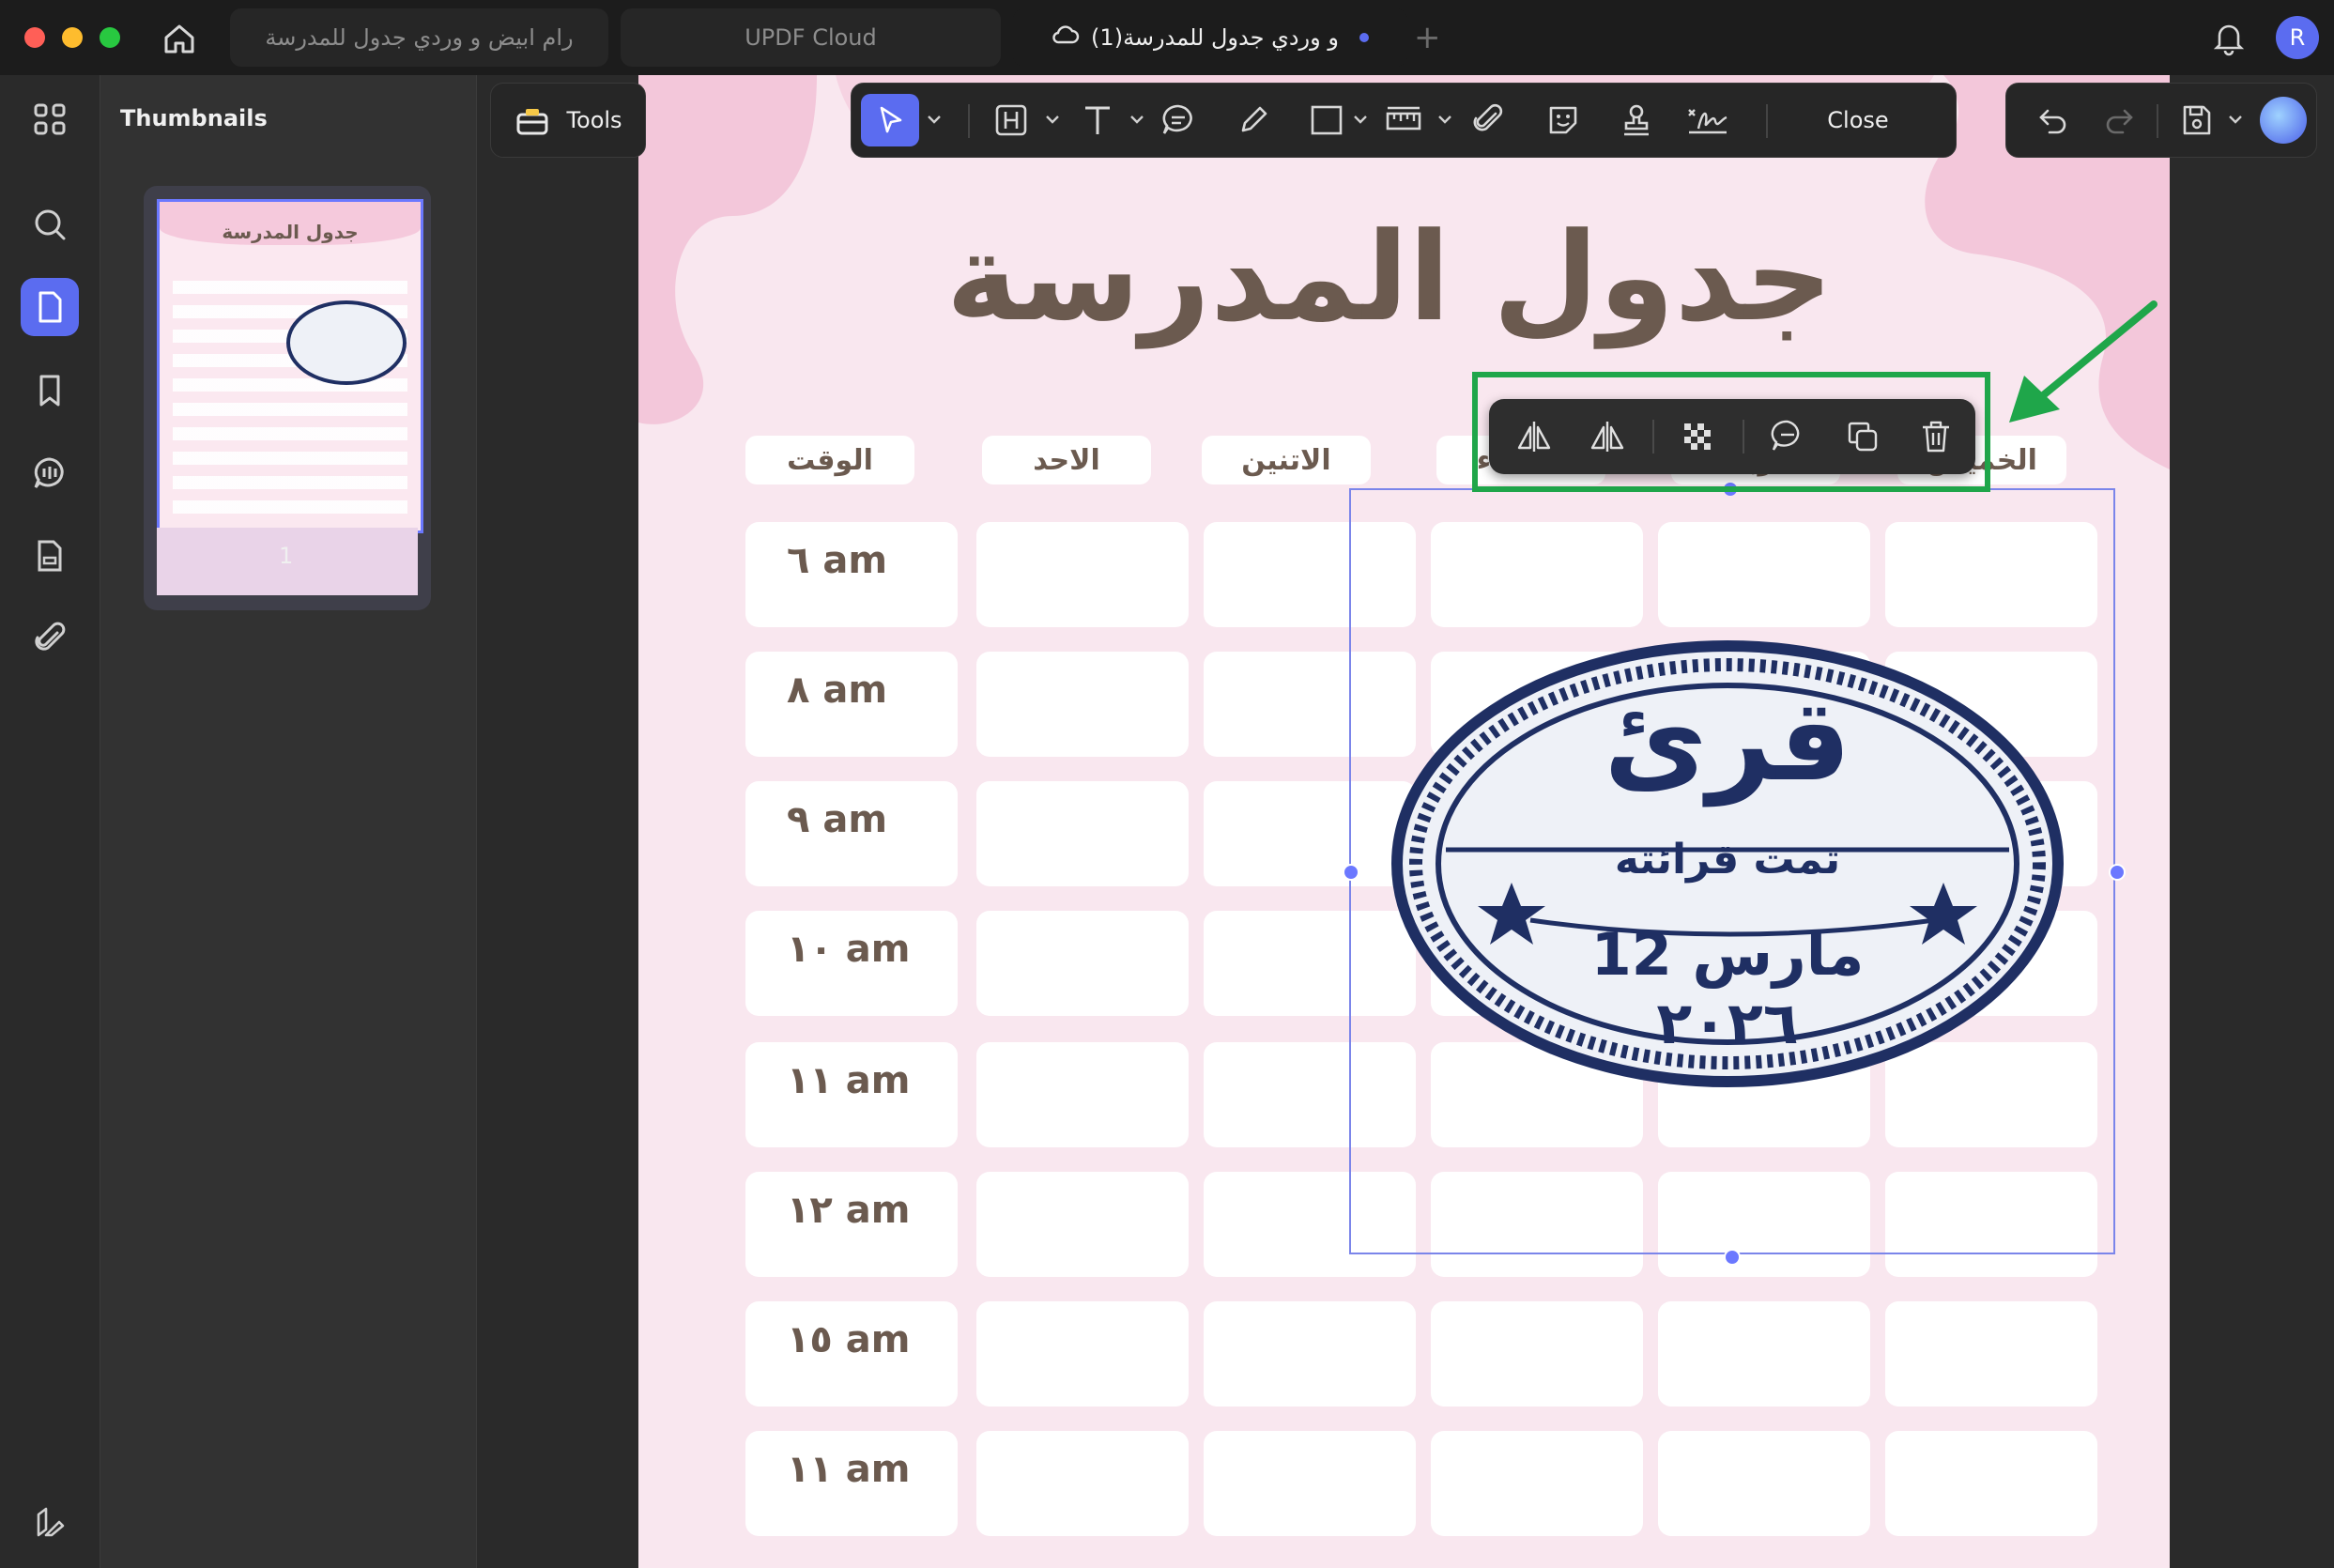 This screenshot has height=1568, width=2334. What do you see at coordinates (50, 225) in the screenshot?
I see `search-icon` at bounding box center [50, 225].